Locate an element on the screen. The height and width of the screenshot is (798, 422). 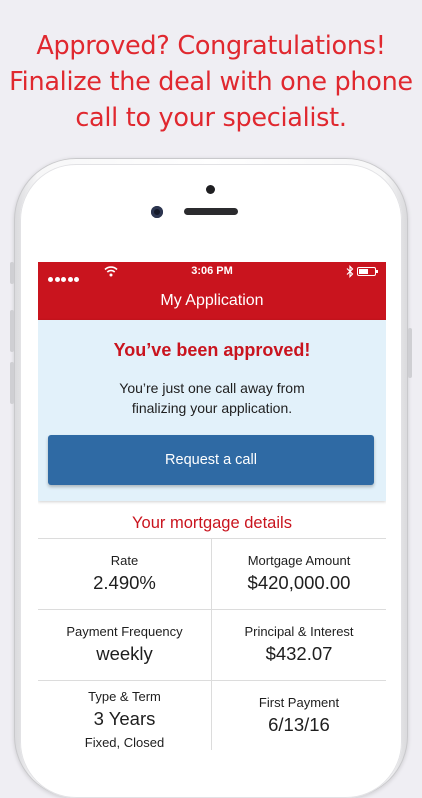
first-payment-value: 6/13/16 is located at coordinates (299, 724).